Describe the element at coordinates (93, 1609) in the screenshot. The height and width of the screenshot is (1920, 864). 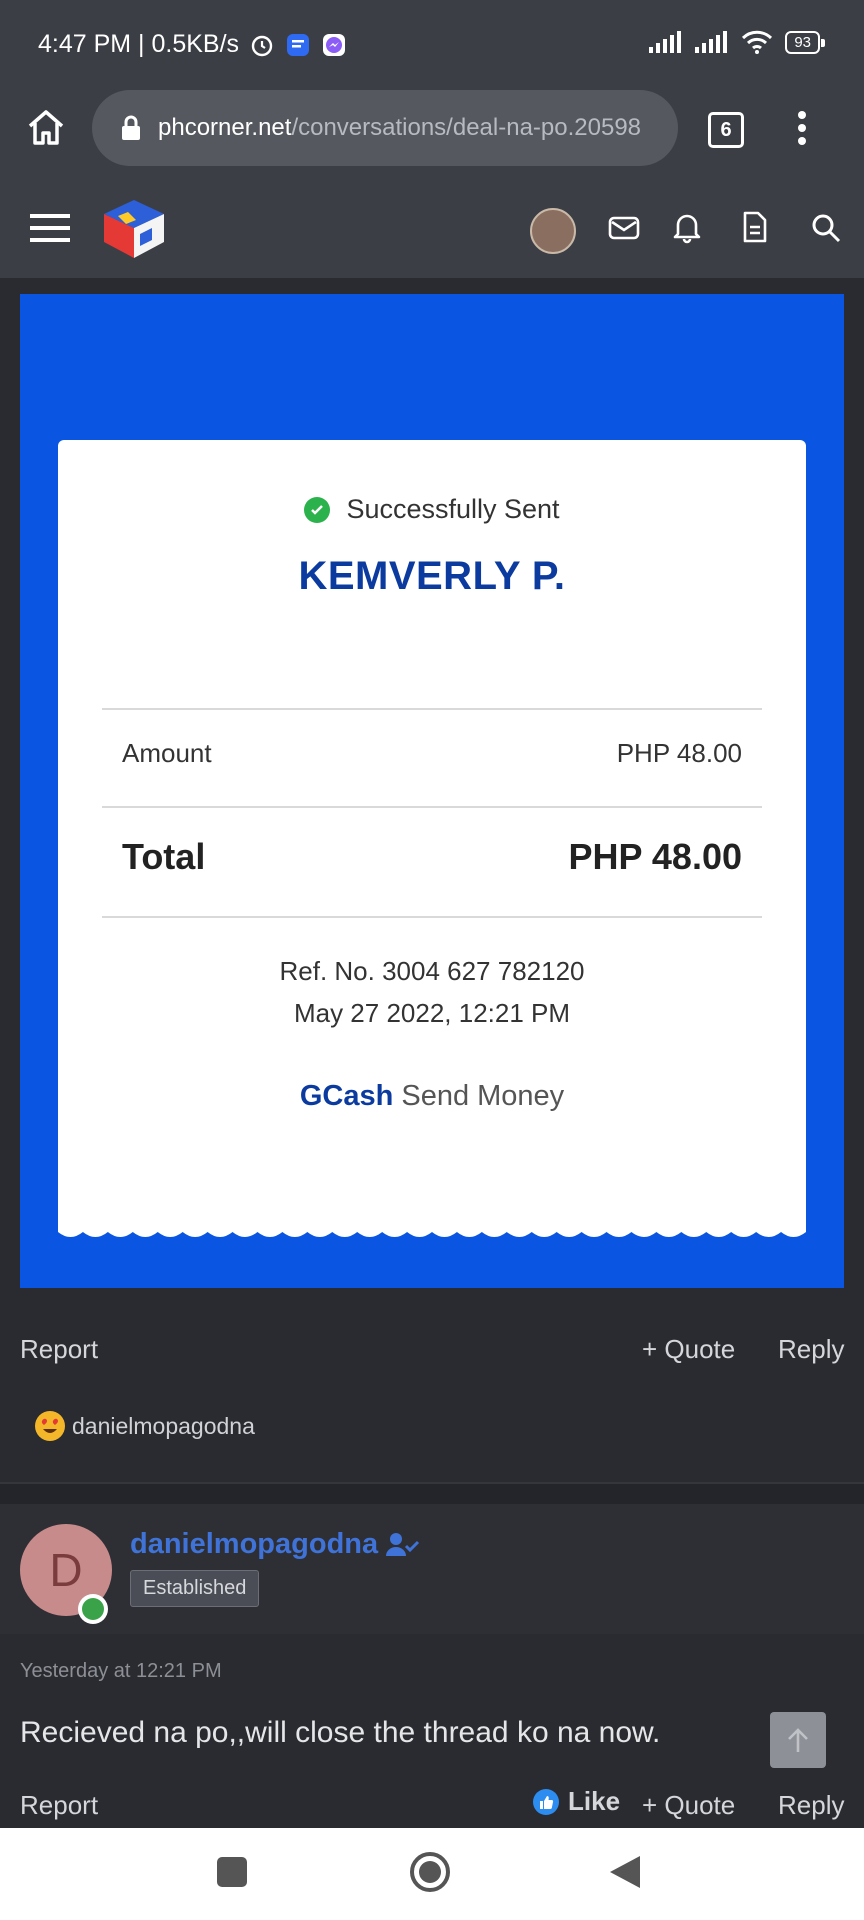
I see `online-status-icon` at that location.